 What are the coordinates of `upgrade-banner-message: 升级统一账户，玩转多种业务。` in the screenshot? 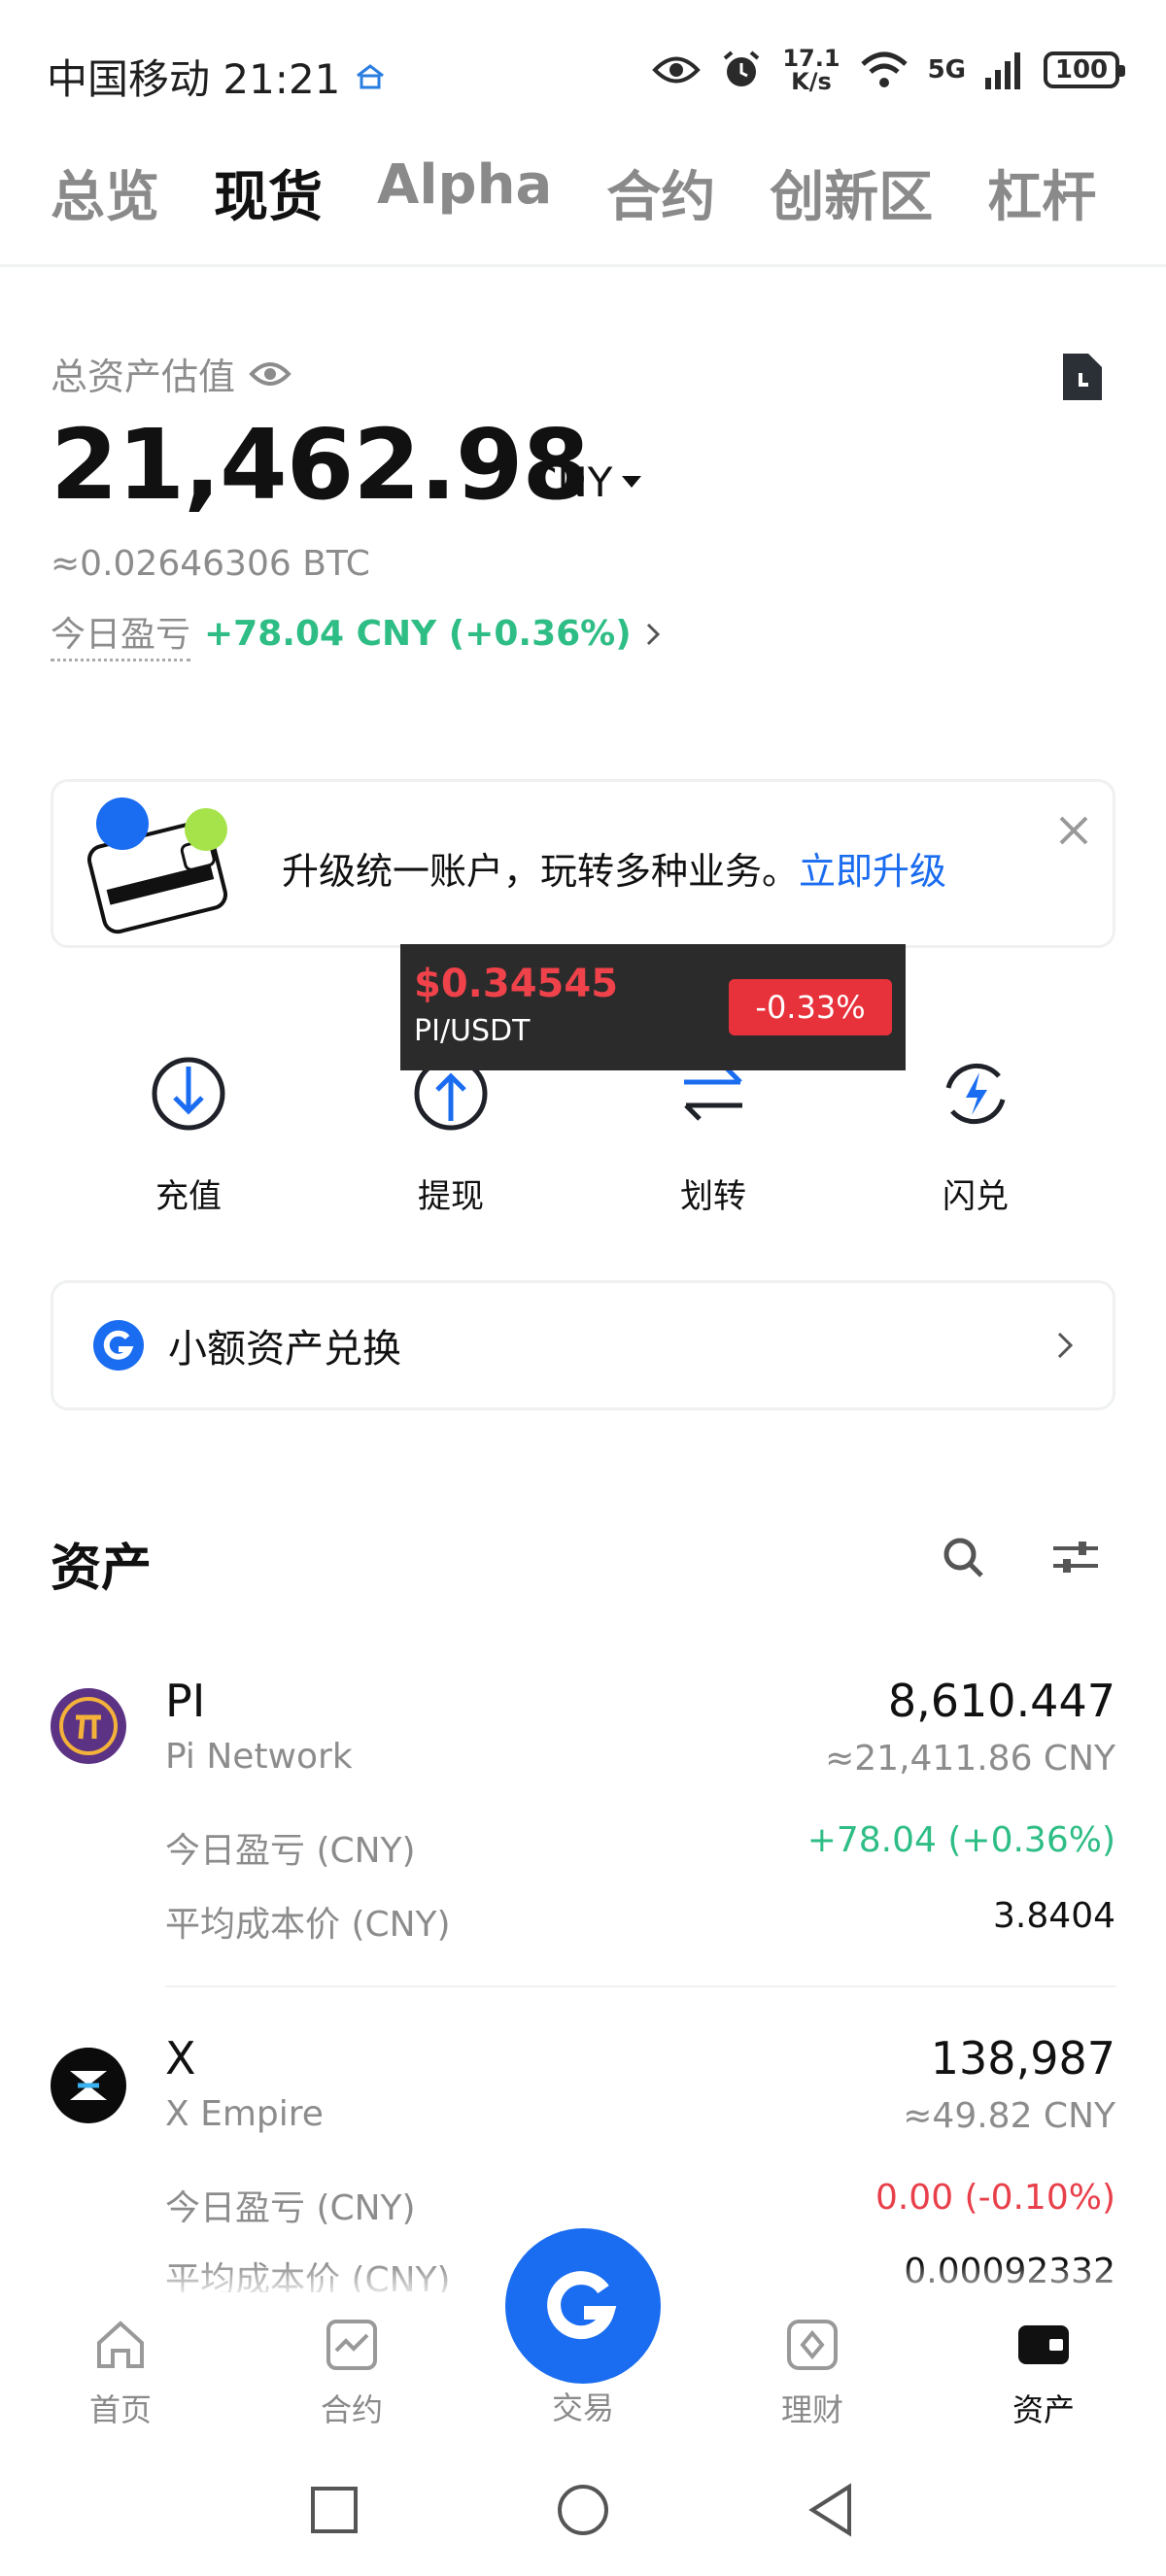 It's located at (541, 871).